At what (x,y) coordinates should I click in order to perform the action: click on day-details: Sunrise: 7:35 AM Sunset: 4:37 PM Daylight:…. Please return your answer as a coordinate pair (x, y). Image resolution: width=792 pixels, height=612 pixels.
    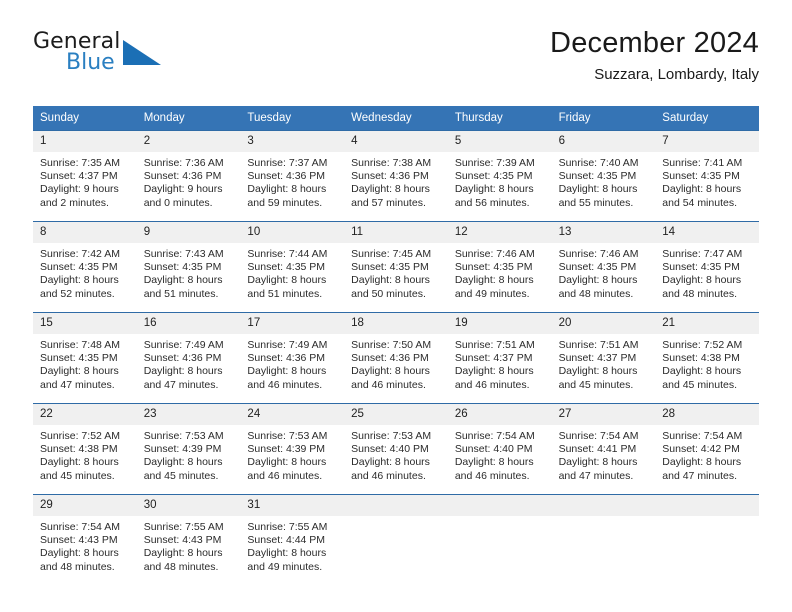
    Looking at the image, I should click on (85, 181).